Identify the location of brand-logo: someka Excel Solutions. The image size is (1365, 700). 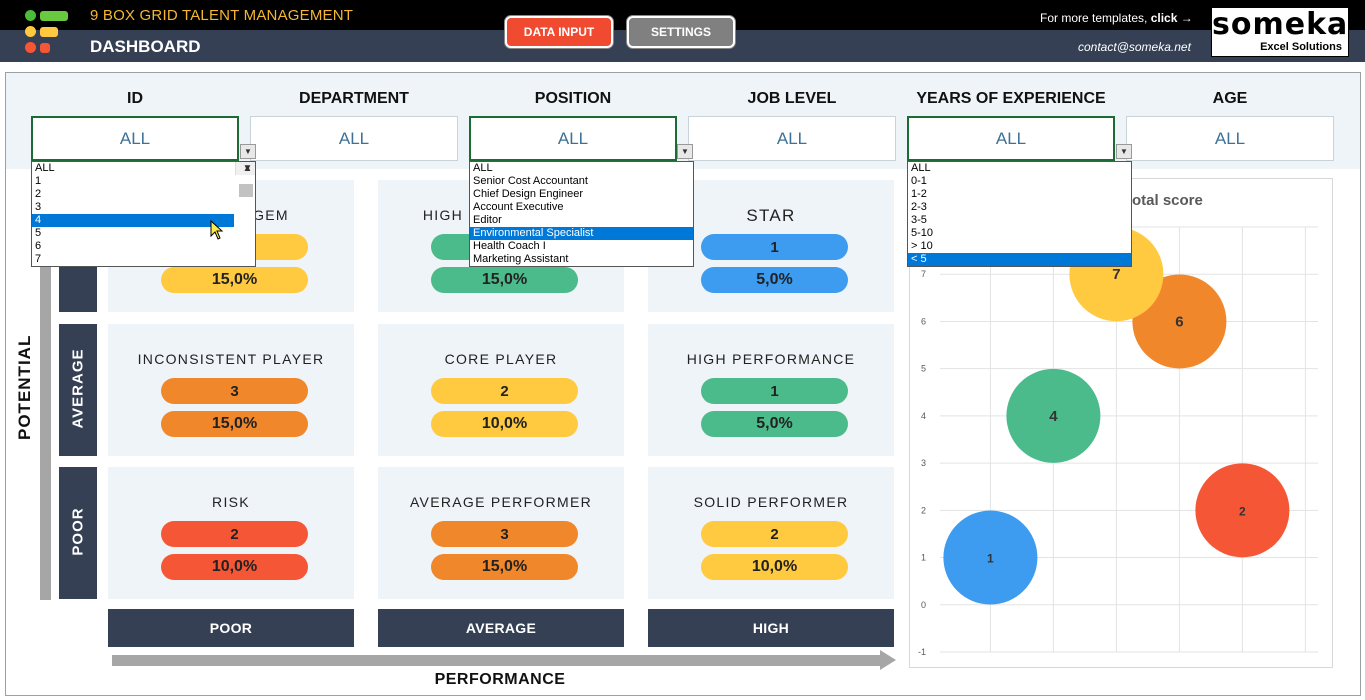
(1280, 32).